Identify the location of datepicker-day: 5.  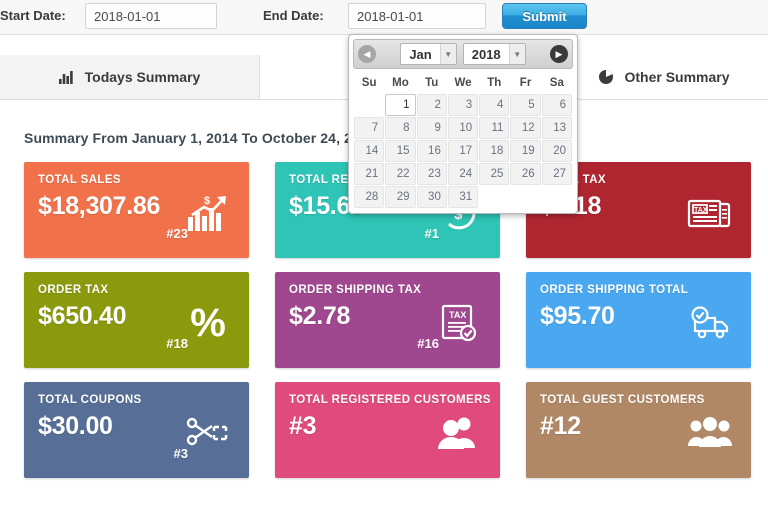
(525, 105).